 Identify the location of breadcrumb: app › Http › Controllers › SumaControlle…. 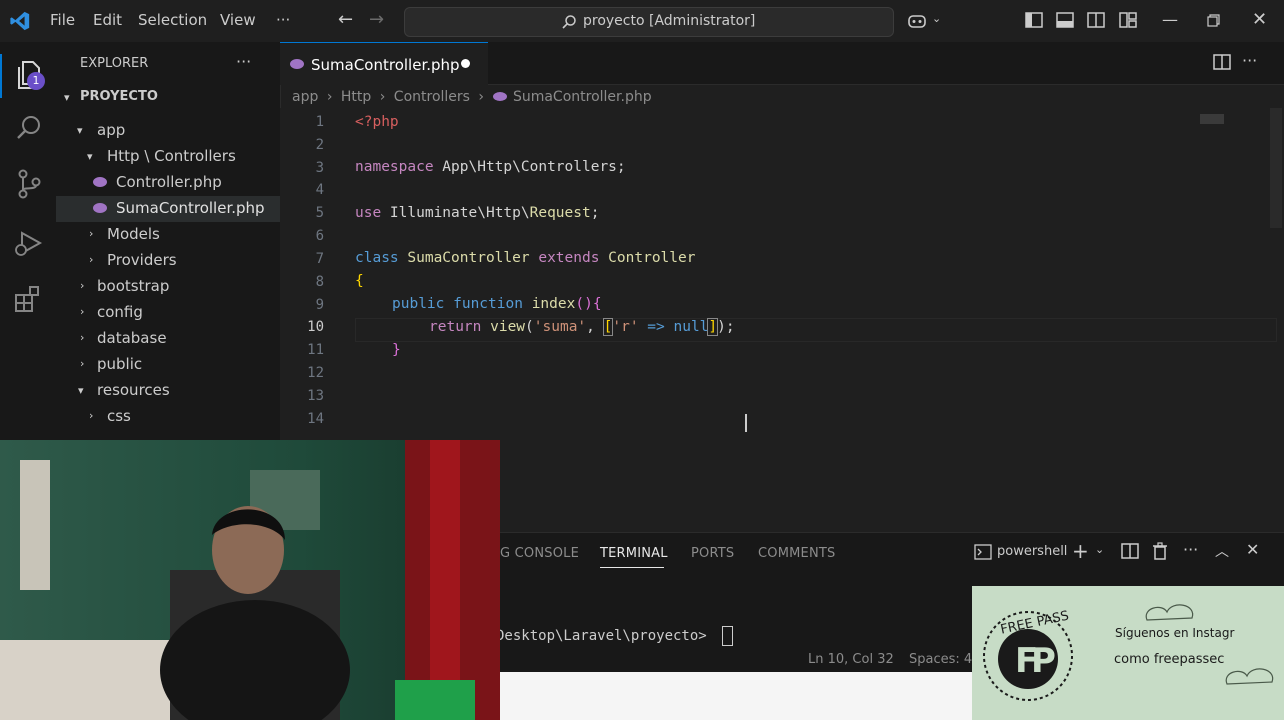
(472, 97).